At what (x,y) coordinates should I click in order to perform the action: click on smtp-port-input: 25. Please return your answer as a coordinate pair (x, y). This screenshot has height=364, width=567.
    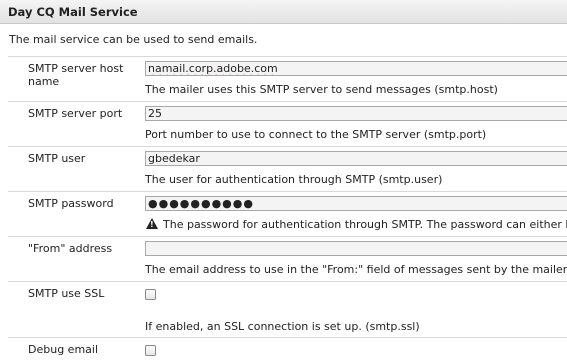
    Looking at the image, I should click on (356, 113).